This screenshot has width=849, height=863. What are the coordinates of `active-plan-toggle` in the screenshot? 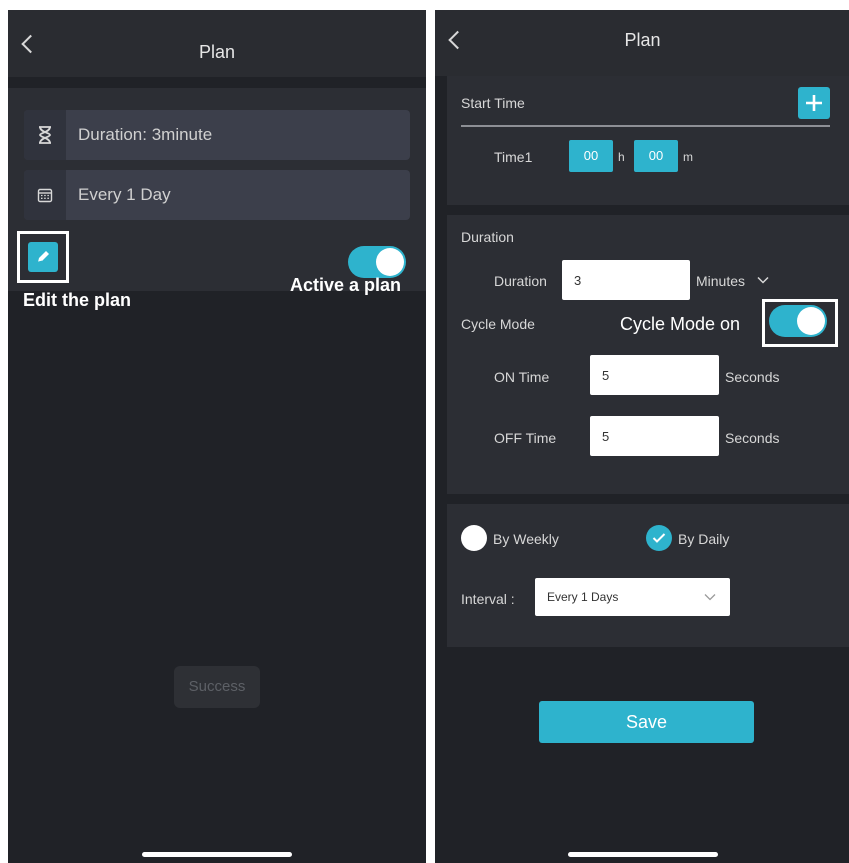 It's located at (377, 262).